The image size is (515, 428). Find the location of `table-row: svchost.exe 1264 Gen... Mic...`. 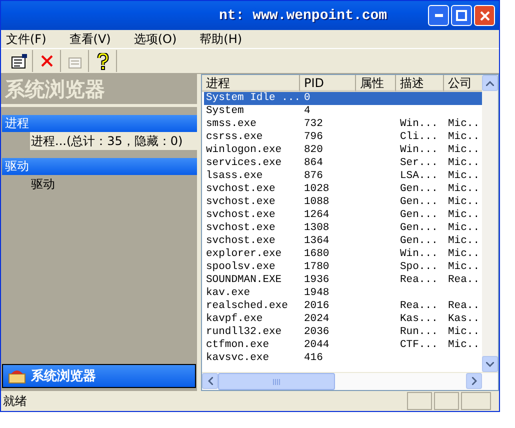

table-row: svchost.exe 1264 Gen... Mic... is located at coordinates (343, 215).